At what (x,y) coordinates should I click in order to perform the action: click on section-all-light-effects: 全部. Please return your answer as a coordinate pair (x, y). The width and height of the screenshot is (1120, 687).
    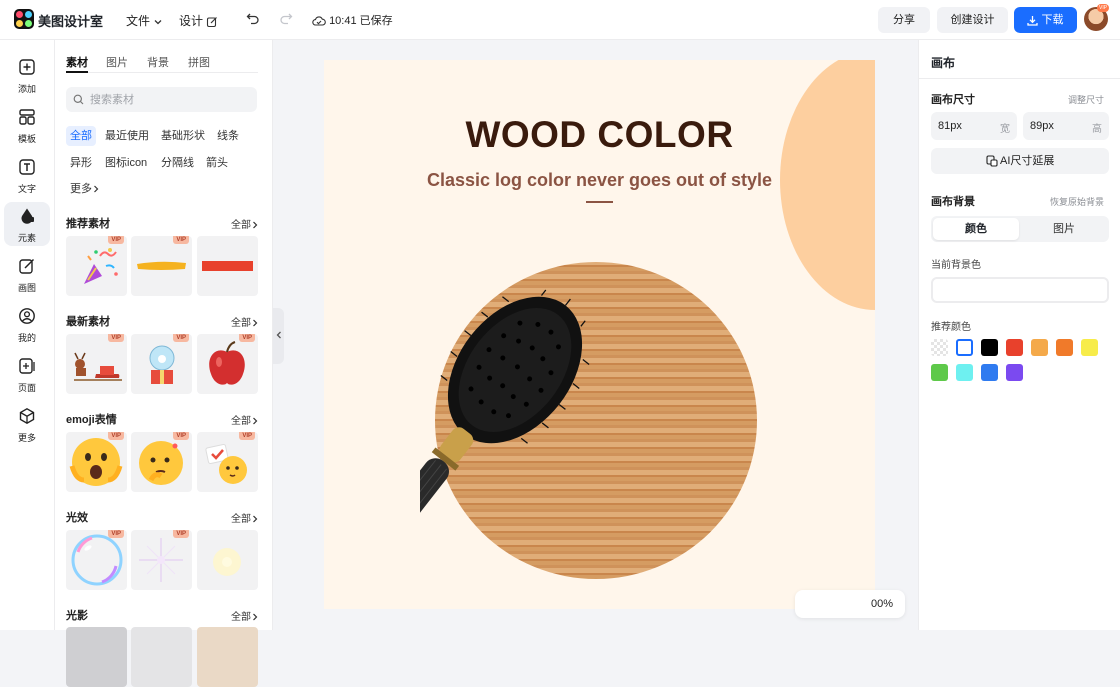
    Looking at the image, I should click on (245, 517).